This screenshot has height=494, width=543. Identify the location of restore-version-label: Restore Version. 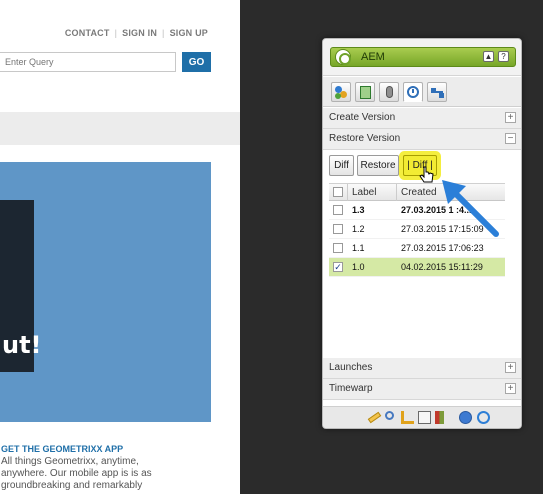
(365, 138).